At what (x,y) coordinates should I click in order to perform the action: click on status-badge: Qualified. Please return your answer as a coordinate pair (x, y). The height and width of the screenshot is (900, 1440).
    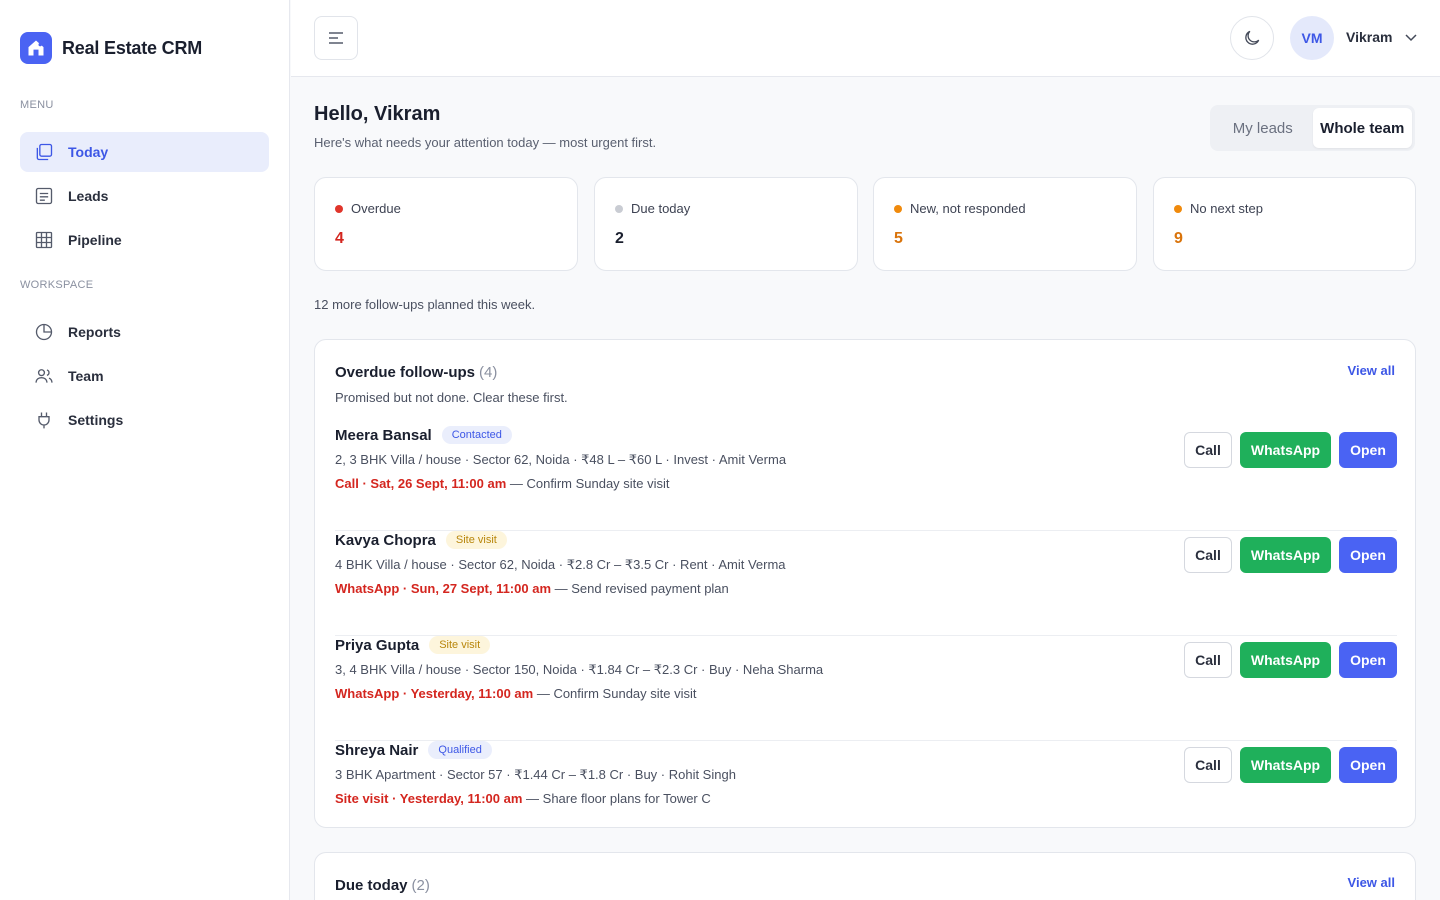
    Looking at the image, I should click on (460, 750).